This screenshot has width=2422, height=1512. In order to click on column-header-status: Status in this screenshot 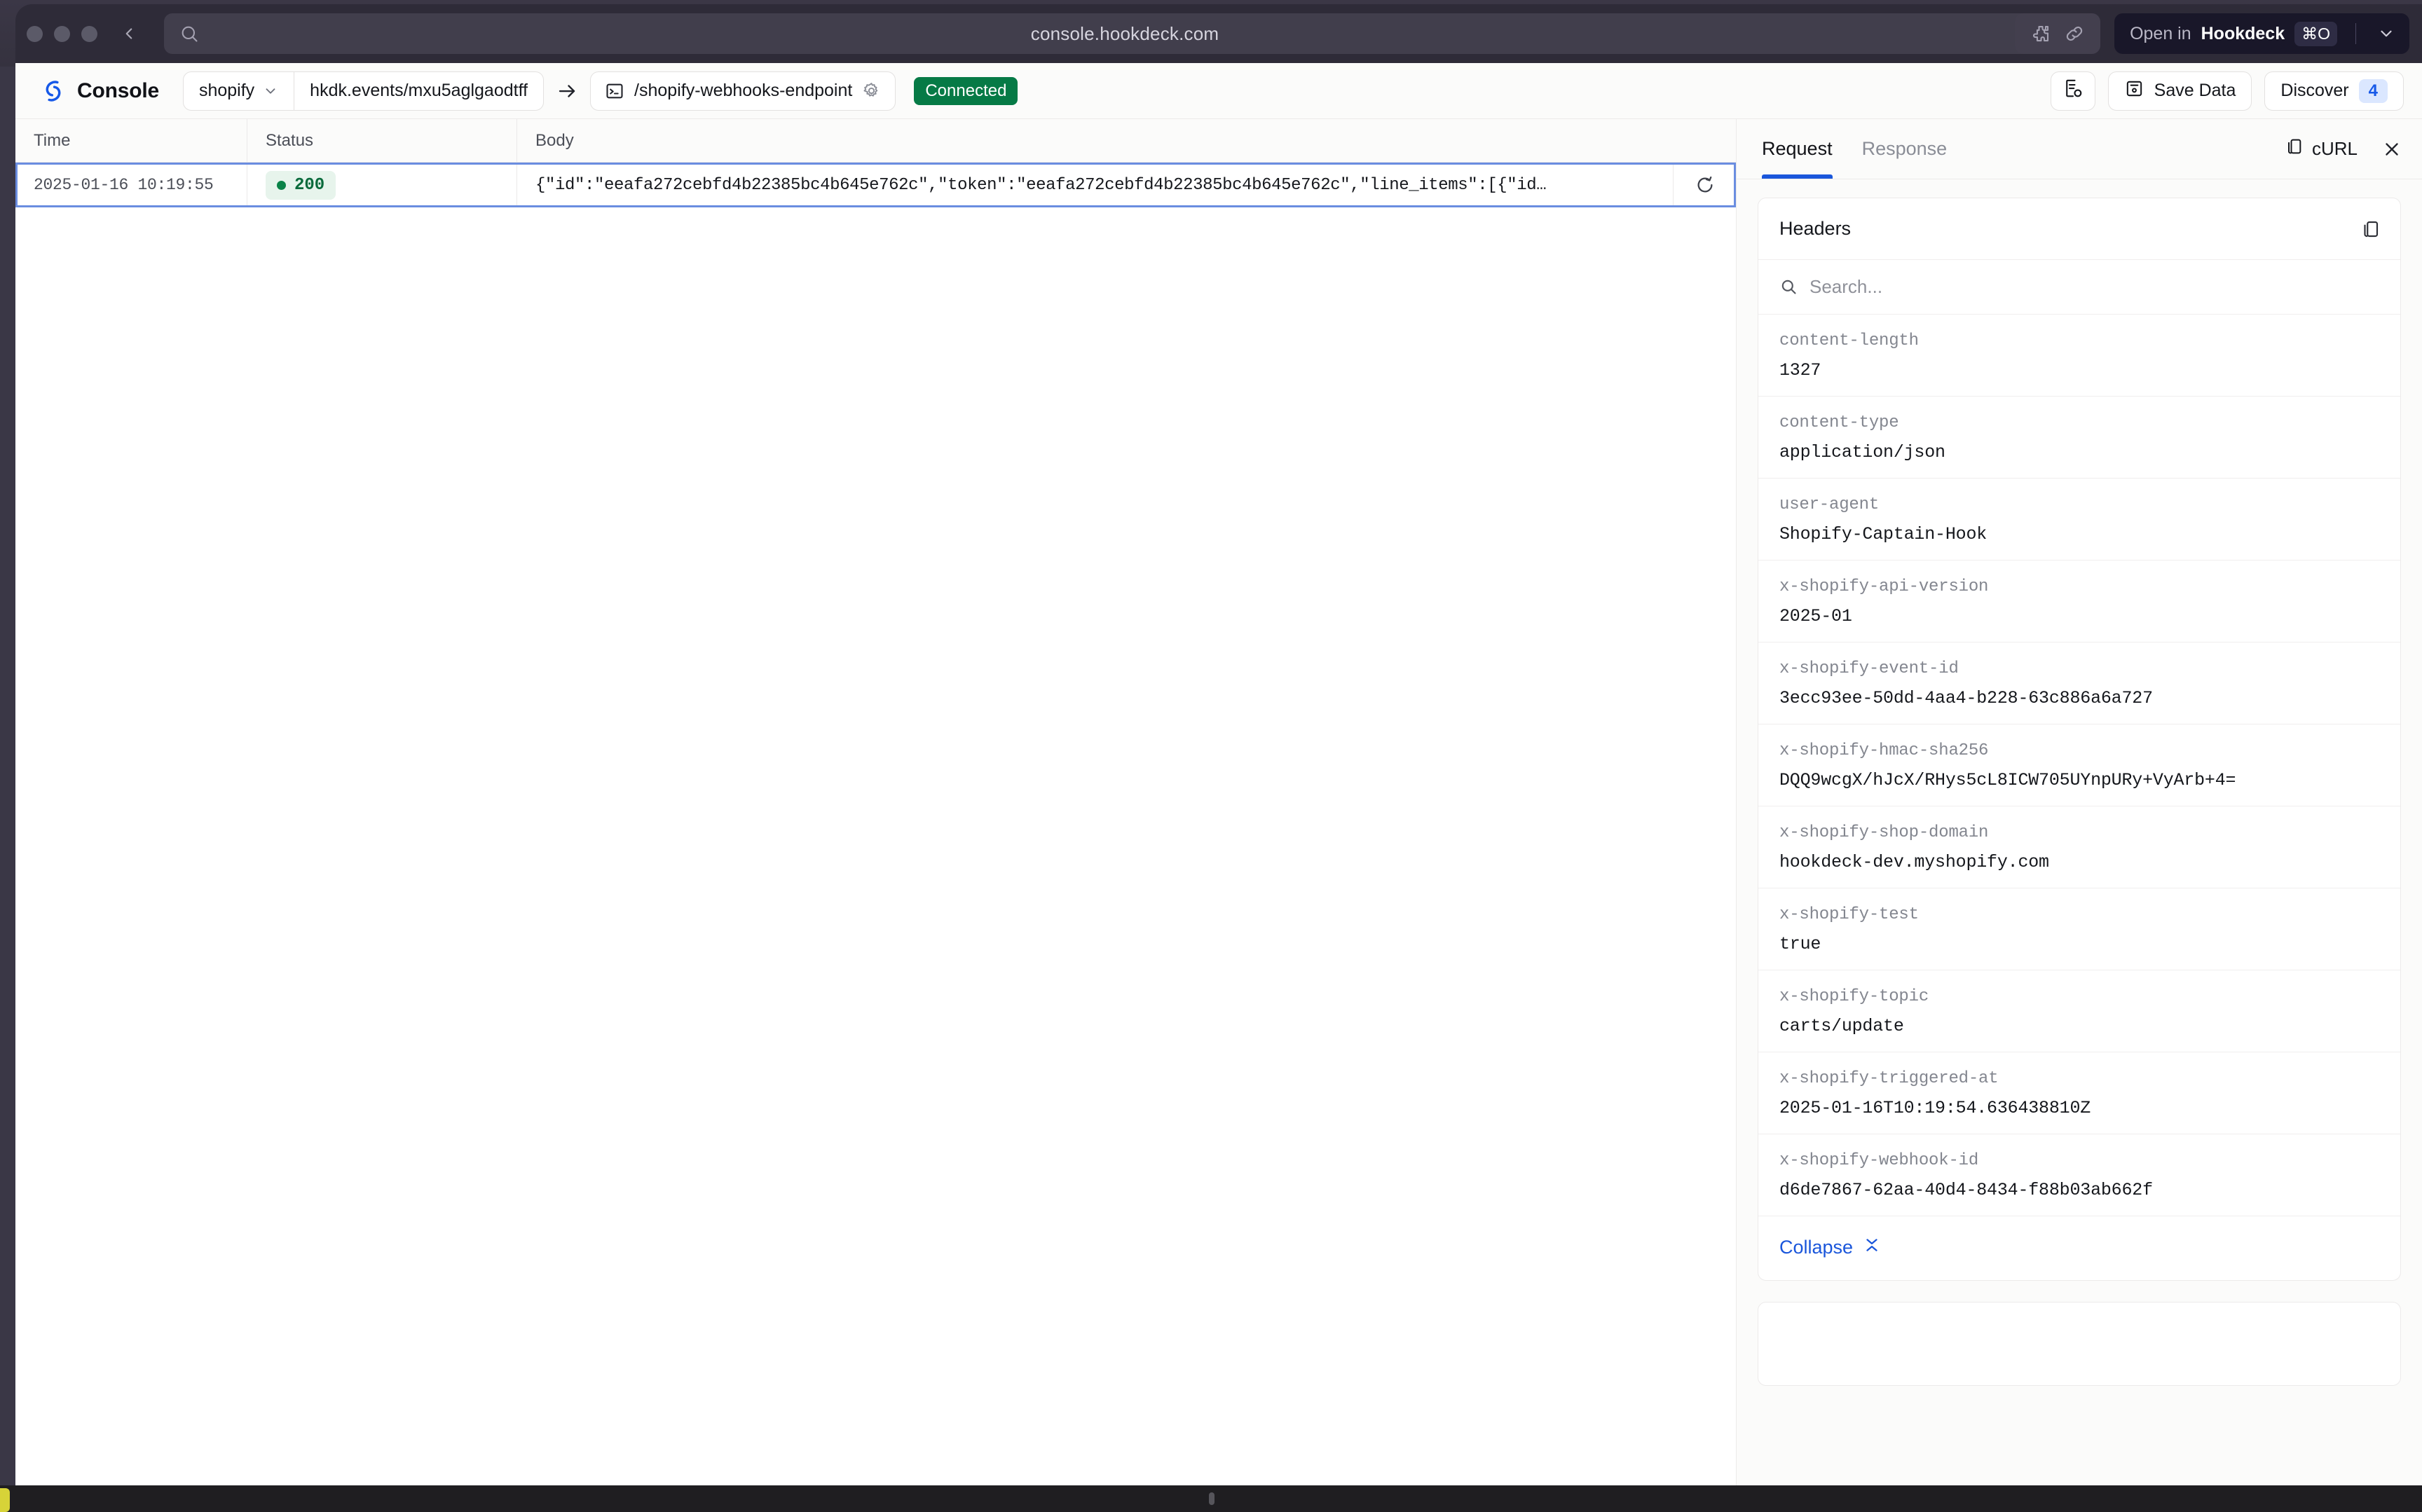, I will do `click(382, 140)`.